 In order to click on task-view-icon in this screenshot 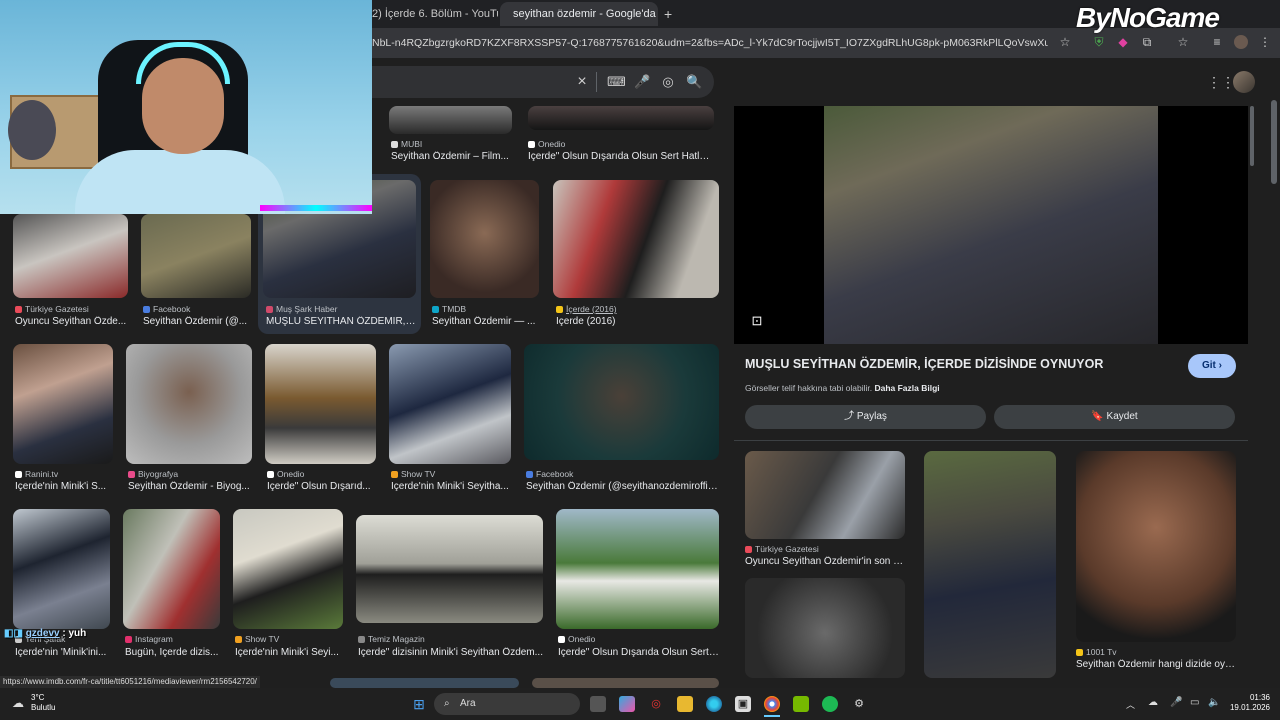, I will do `click(598, 704)`.